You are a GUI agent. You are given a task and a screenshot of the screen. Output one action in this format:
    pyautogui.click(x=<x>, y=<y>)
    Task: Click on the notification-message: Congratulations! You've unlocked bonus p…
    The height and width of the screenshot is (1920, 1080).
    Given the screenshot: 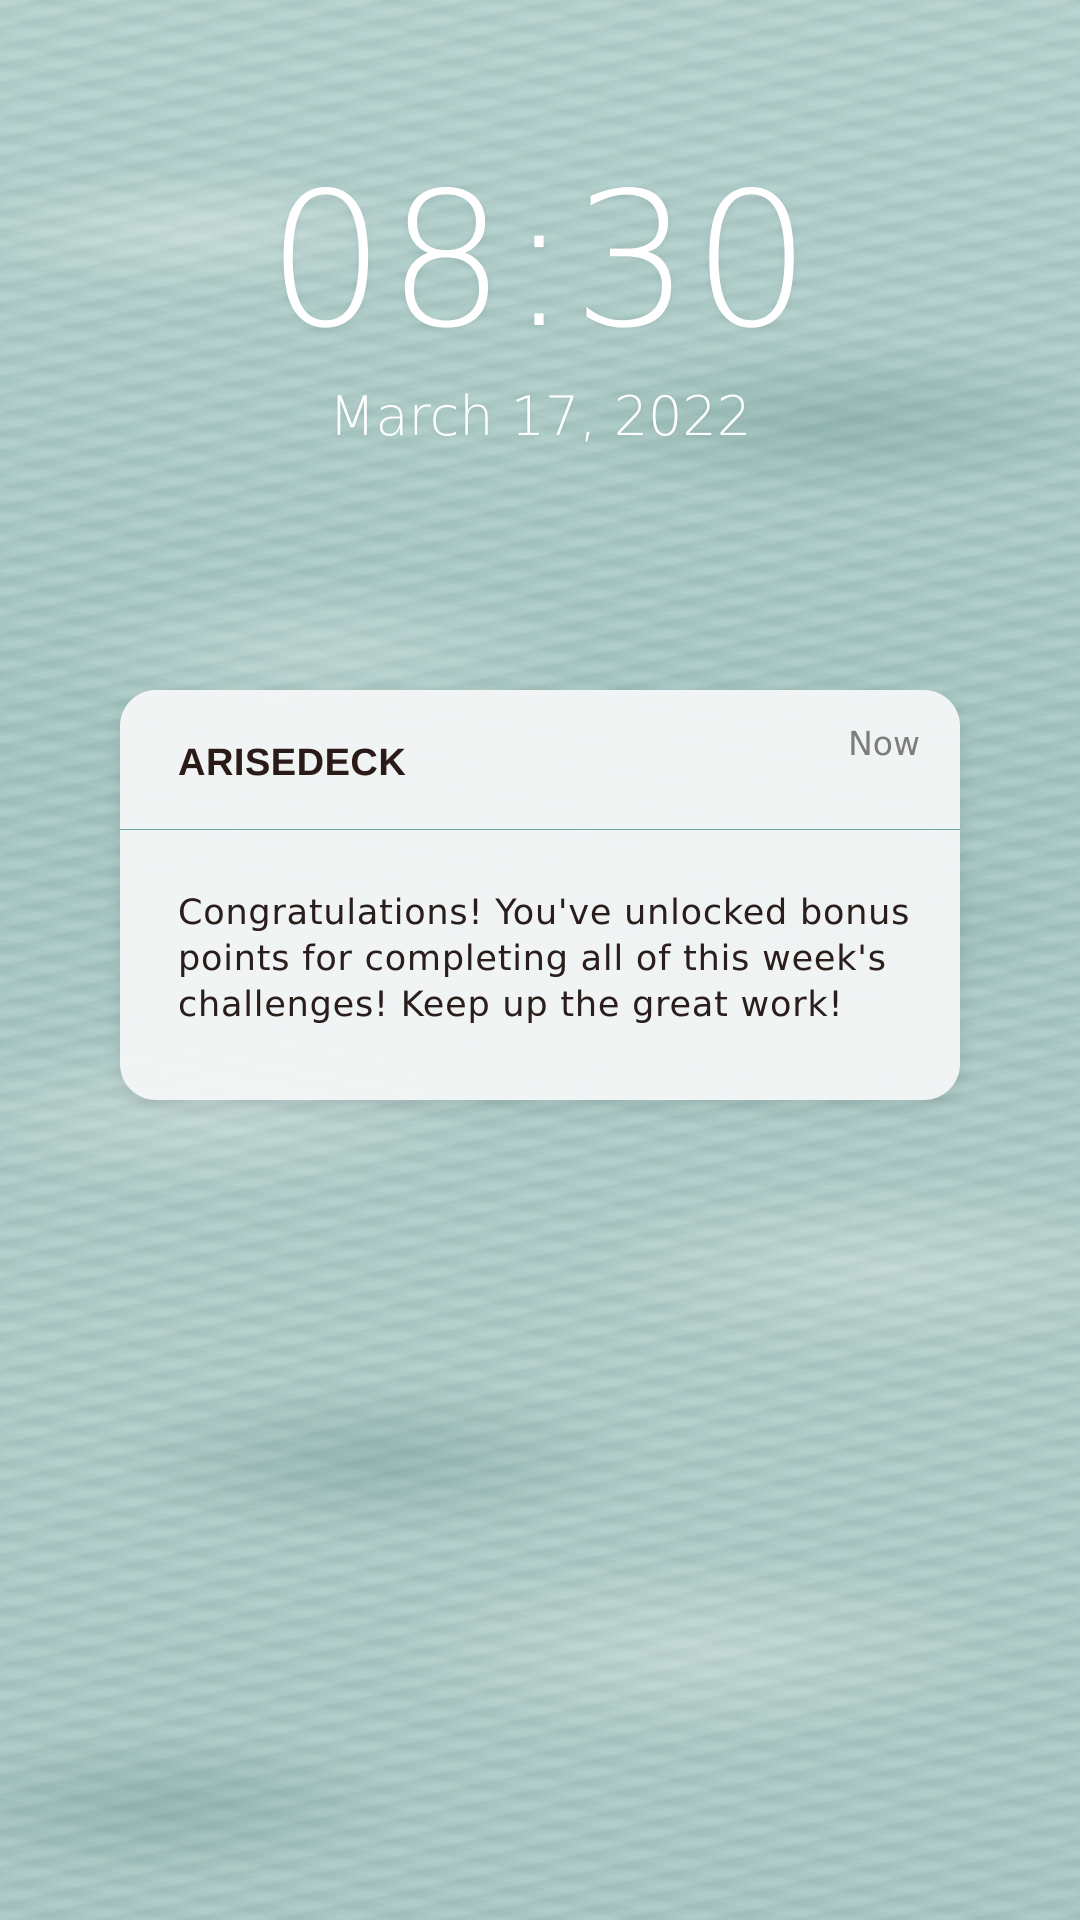 What is the action you would take?
    pyautogui.click(x=544, y=959)
    